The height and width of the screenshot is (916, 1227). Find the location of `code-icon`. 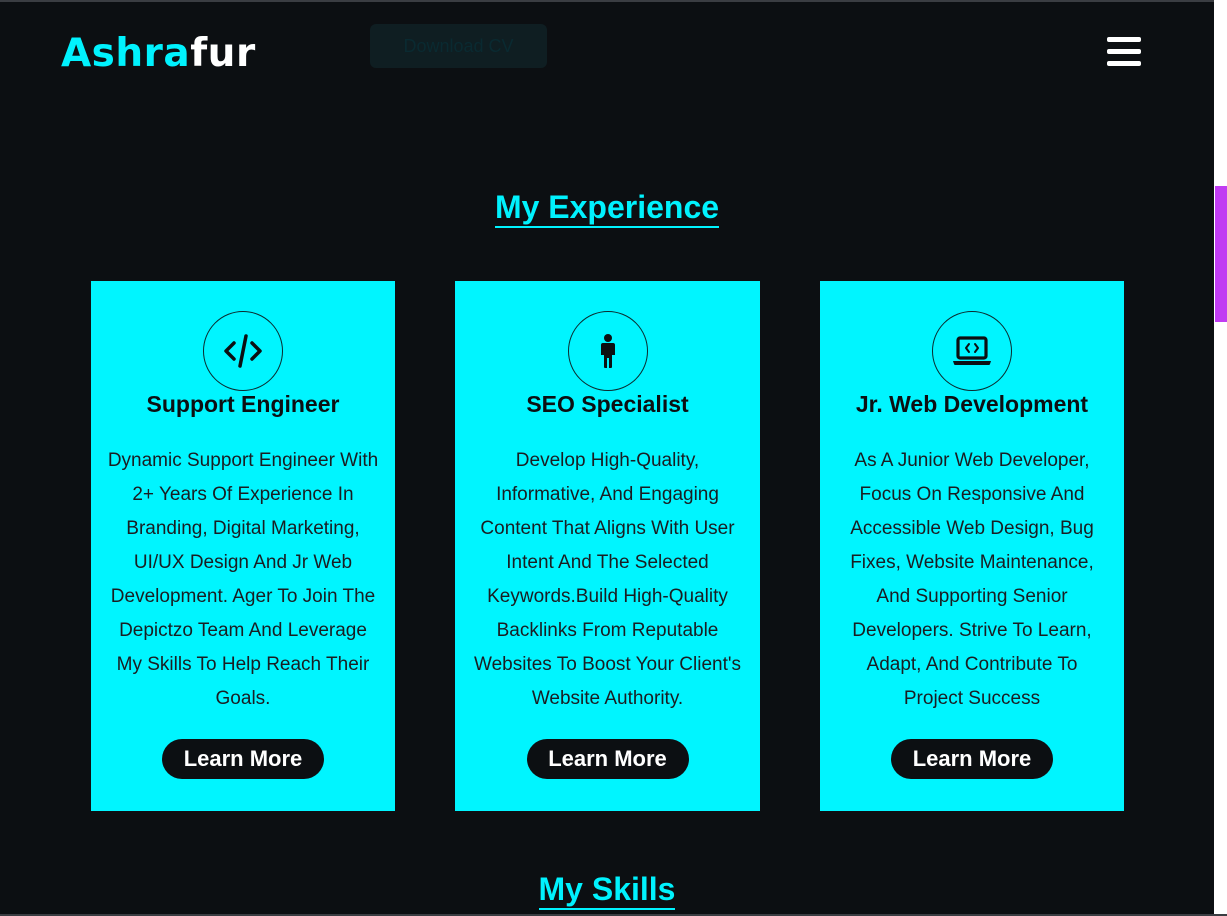

code-icon is located at coordinates (243, 351).